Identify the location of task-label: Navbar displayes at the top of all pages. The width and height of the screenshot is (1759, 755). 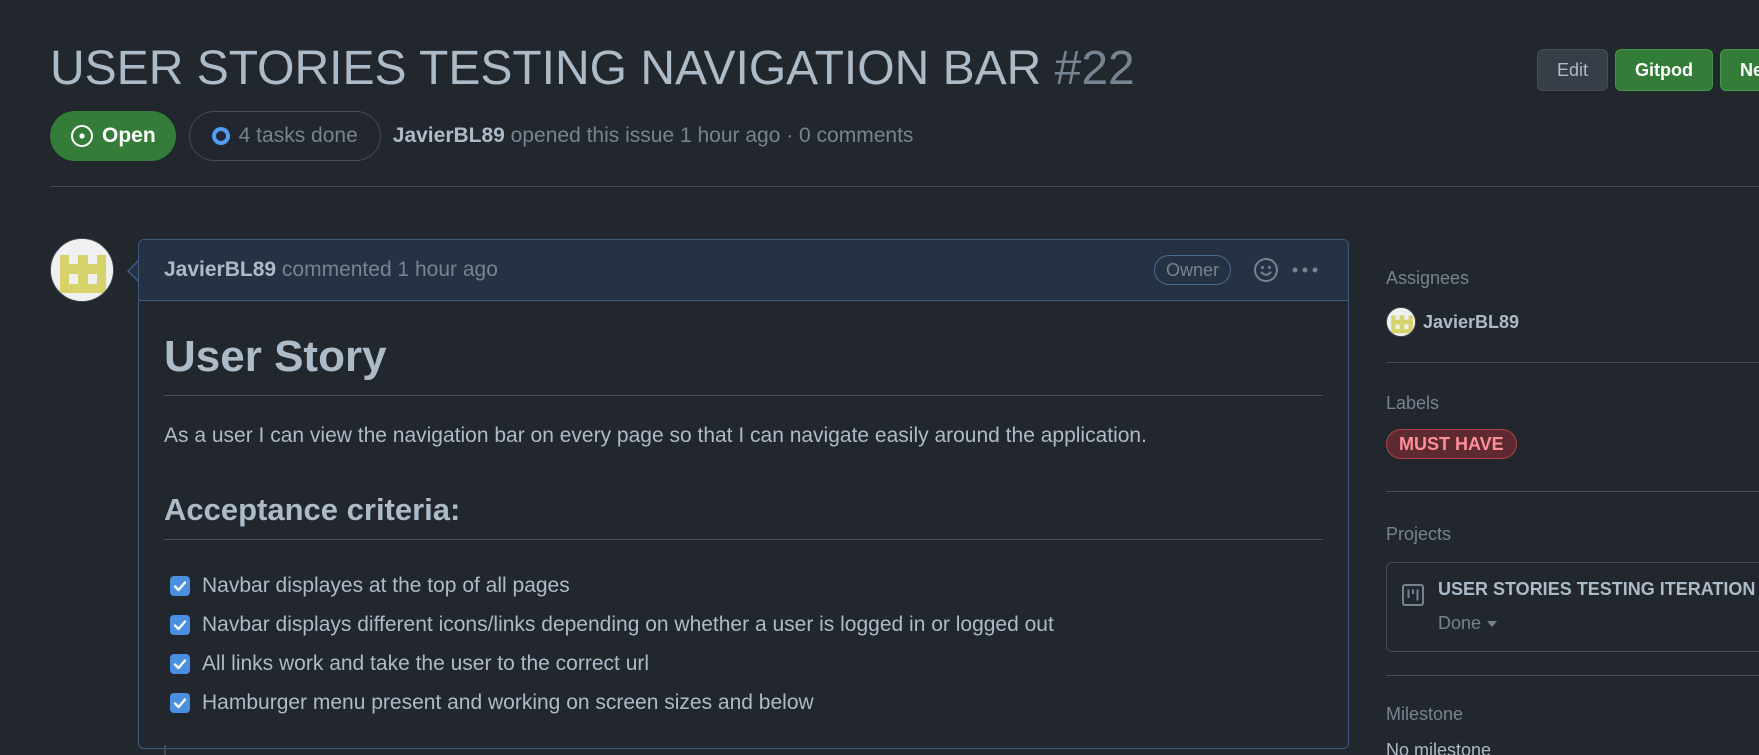
(386, 585).